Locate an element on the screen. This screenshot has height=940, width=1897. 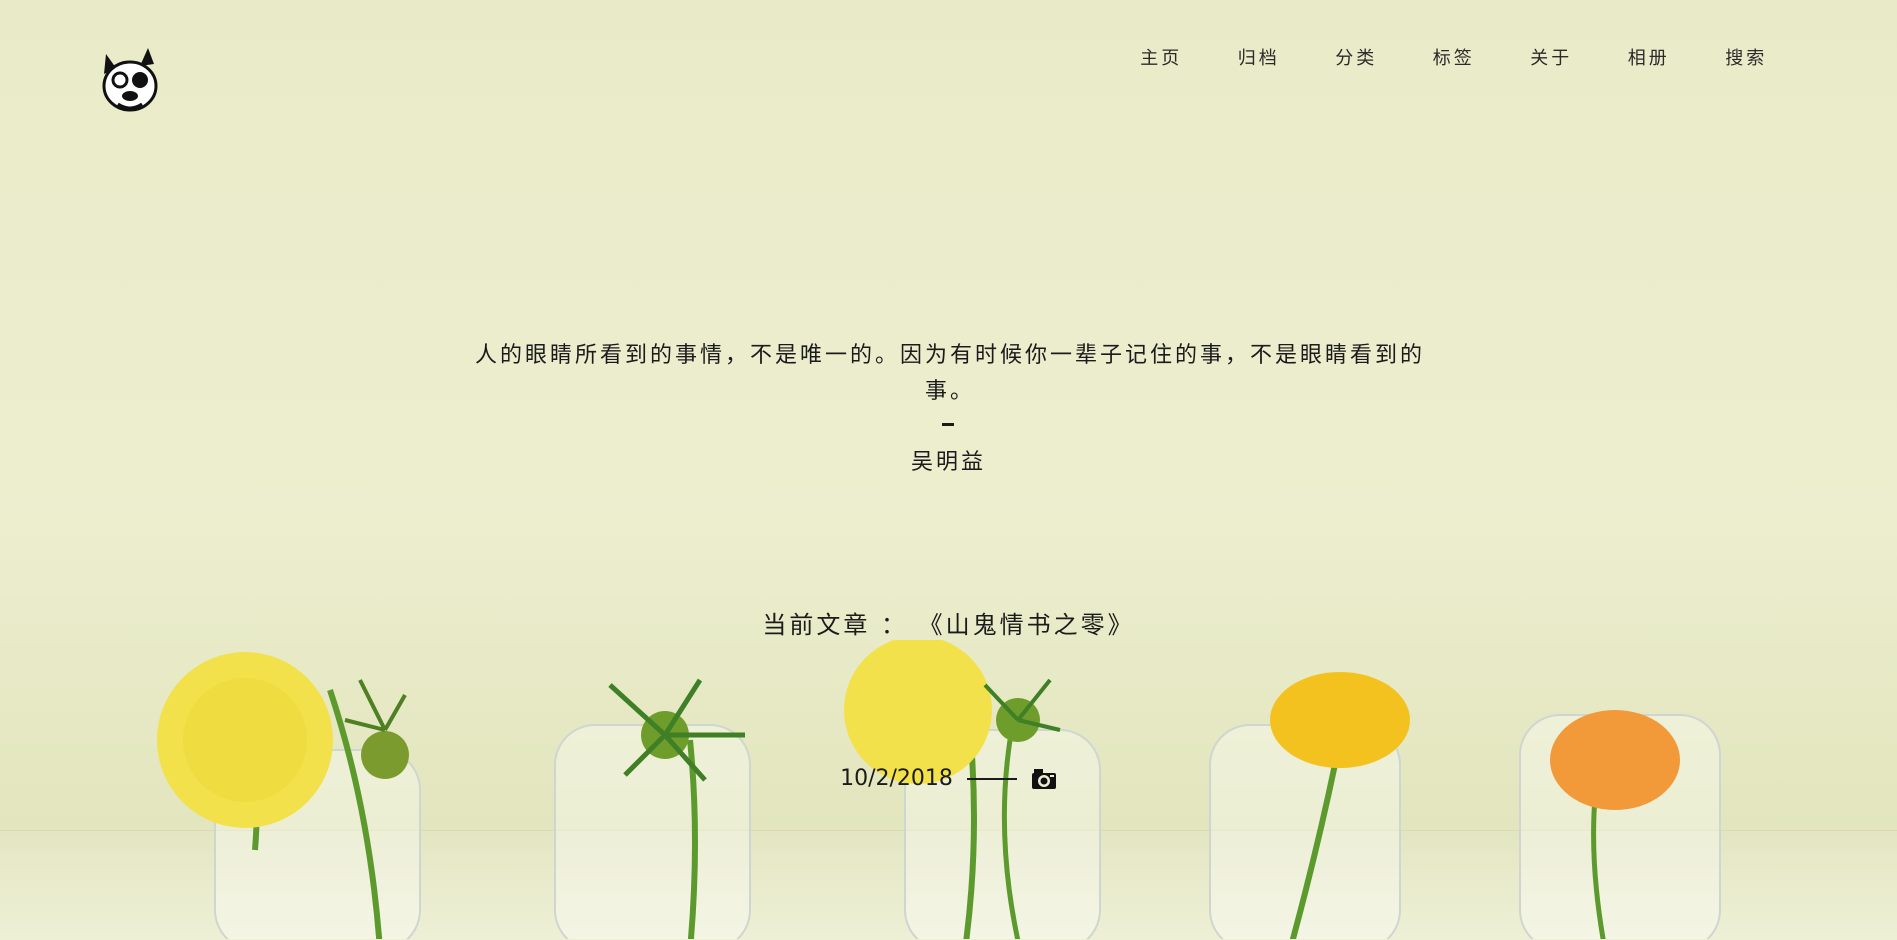
nav-item-search: 搜索 is located at coordinates (1747, 57).